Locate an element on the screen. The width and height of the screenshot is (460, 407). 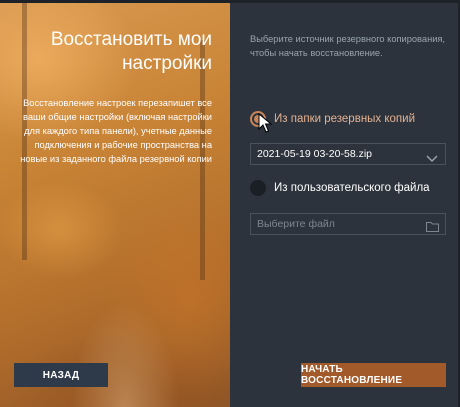
window-frame-top is located at coordinates (230, 1).